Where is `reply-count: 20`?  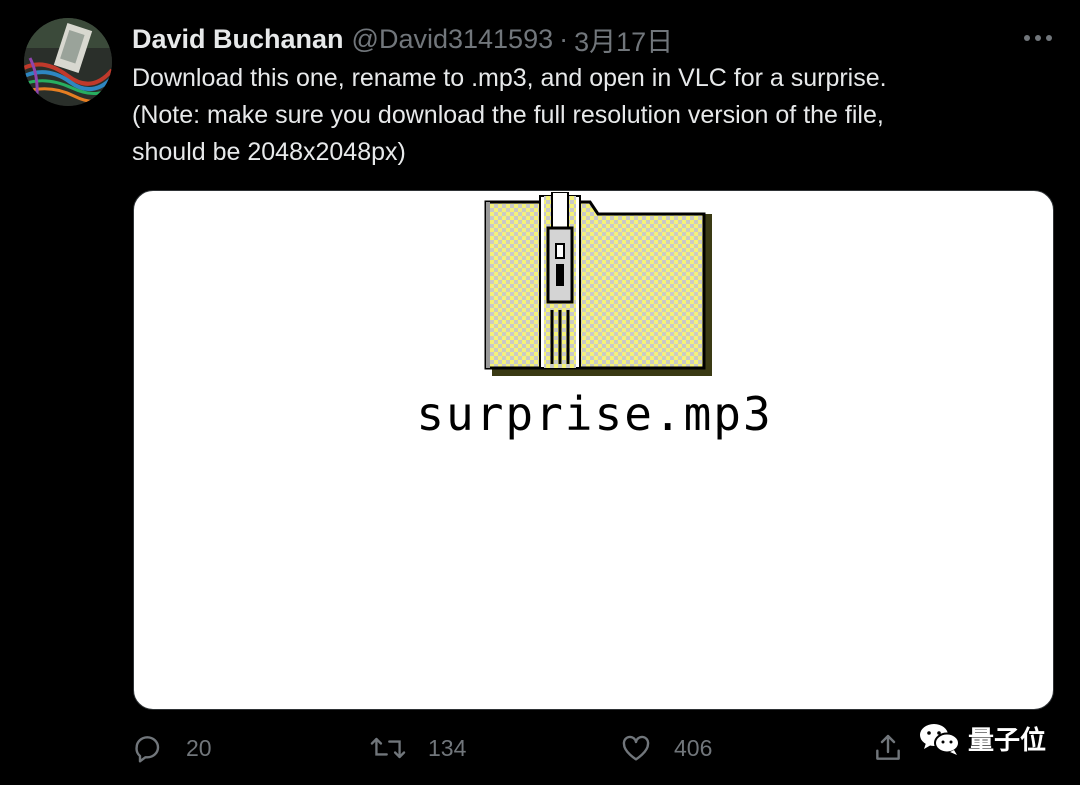
reply-count: 20 is located at coordinates (199, 747).